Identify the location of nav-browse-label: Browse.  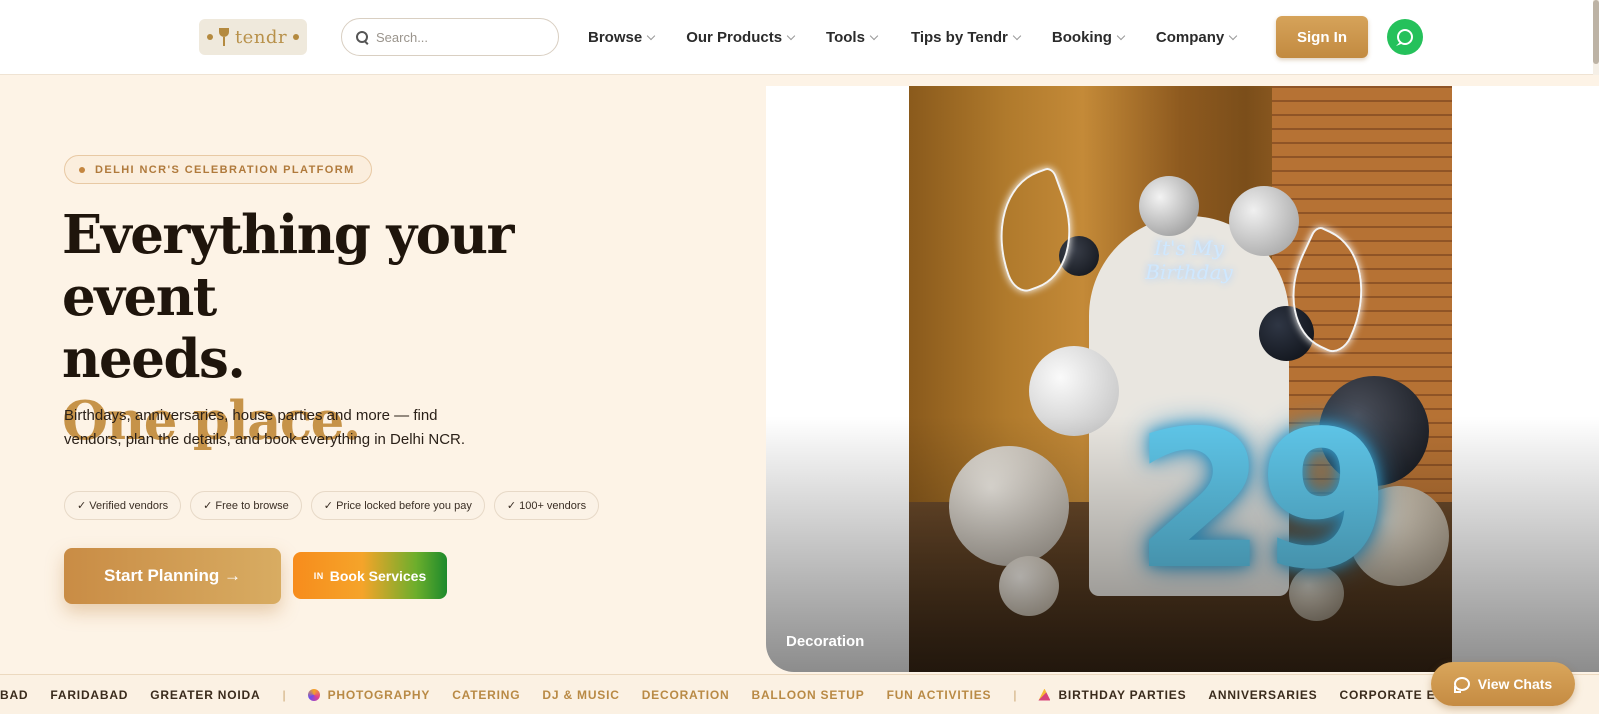
(615, 37).